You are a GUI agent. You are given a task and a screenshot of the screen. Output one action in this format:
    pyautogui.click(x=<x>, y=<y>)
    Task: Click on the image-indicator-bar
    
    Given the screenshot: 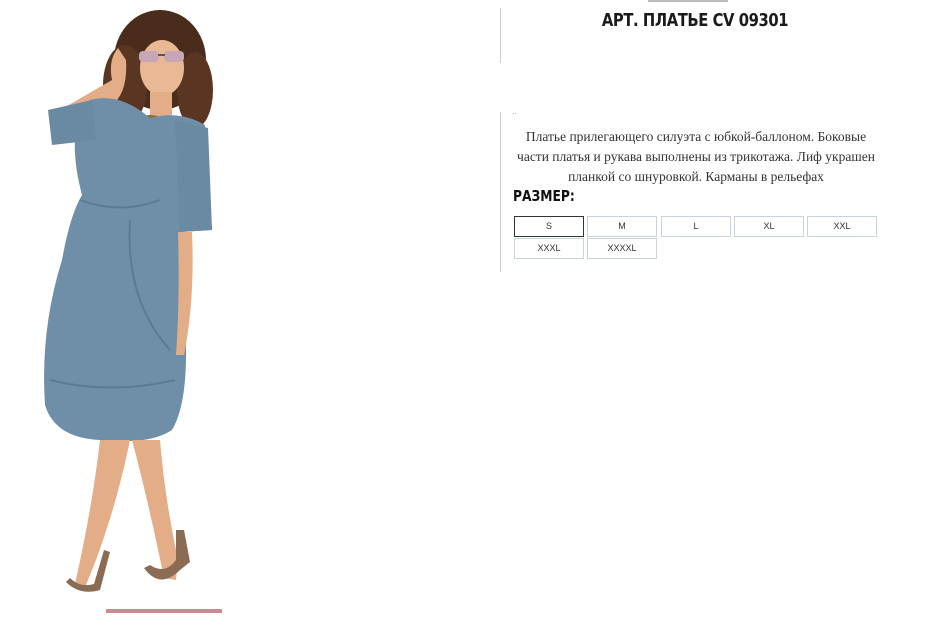 What is the action you would take?
    pyautogui.click(x=164, y=611)
    